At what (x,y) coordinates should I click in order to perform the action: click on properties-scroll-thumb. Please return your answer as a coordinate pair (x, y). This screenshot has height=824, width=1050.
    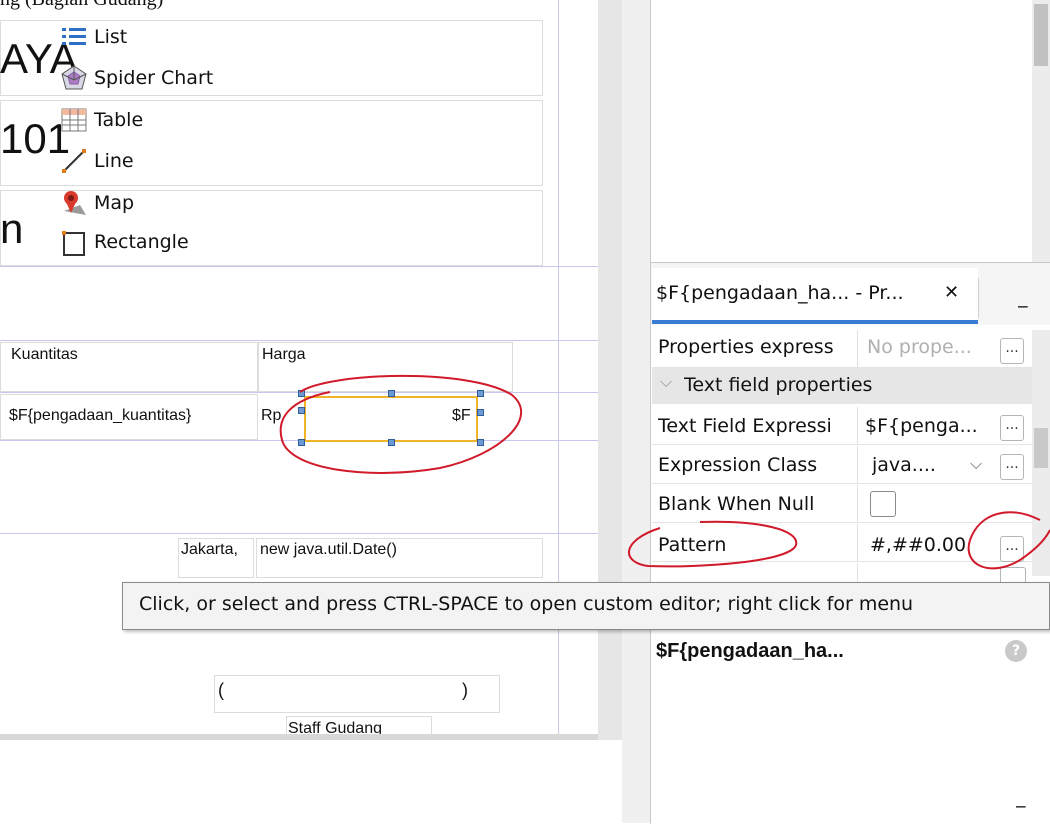
    Looking at the image, I should click on (1041, 448).